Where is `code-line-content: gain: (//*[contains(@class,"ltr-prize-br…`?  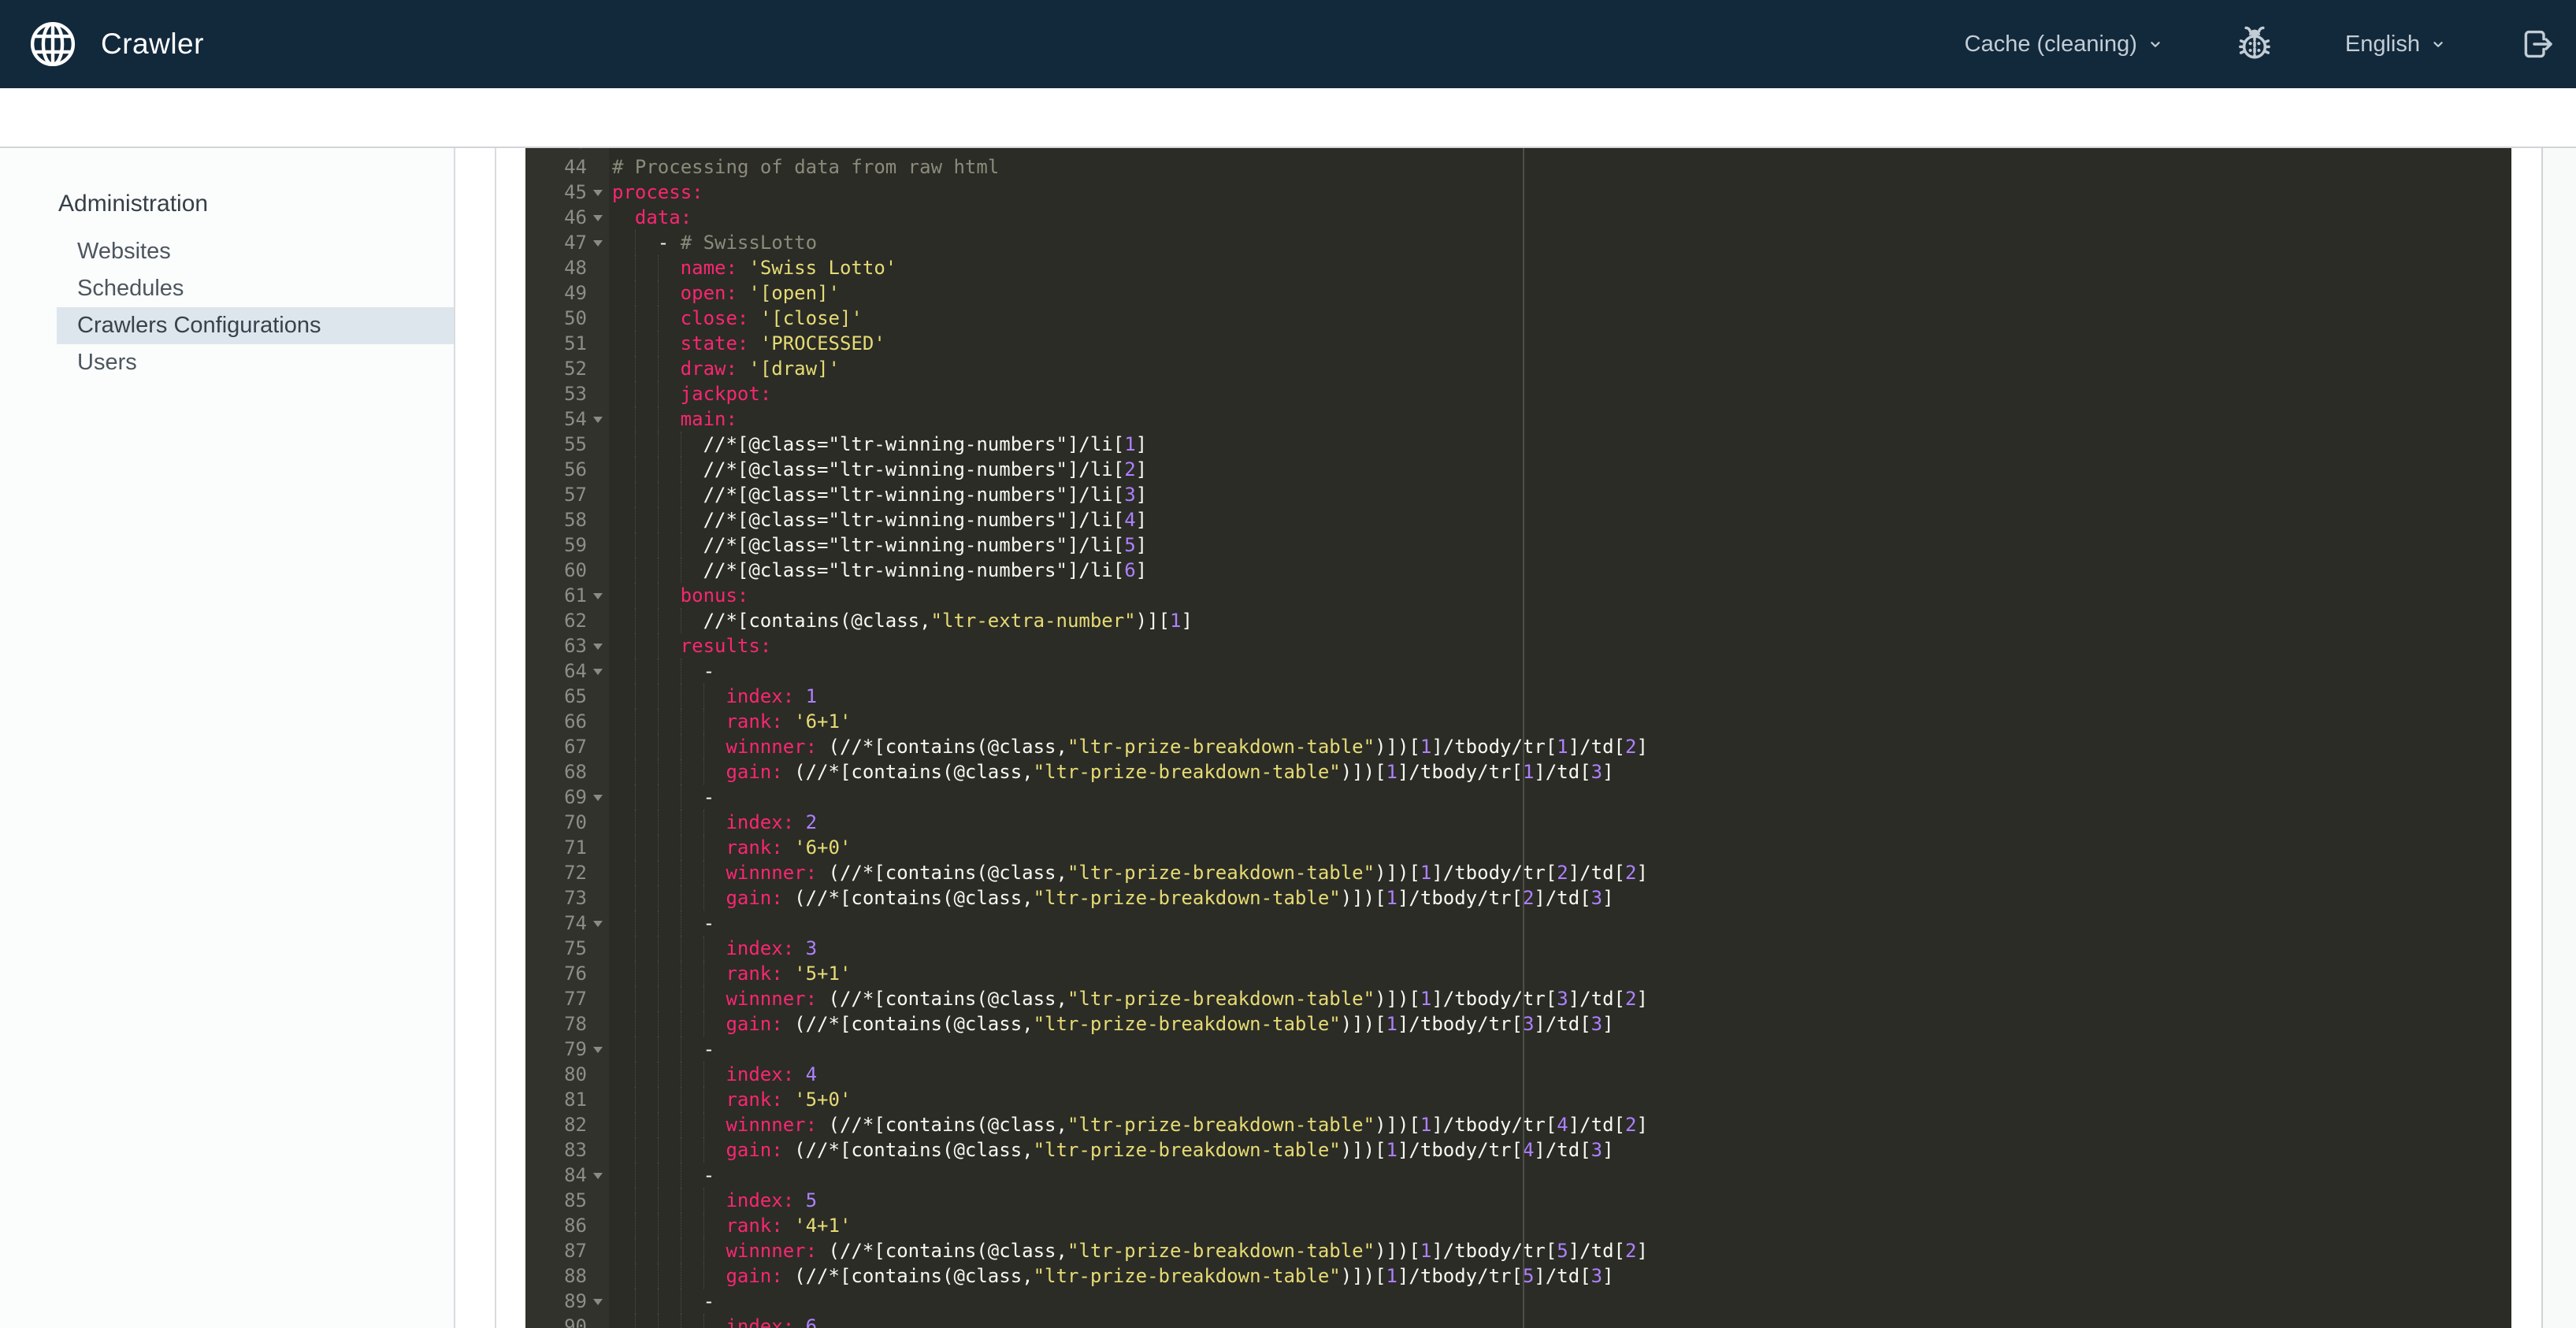 code-line-content: gain: (//*[contains(@class,"ltr-prize-br… is located at coordinates (1111, 898).